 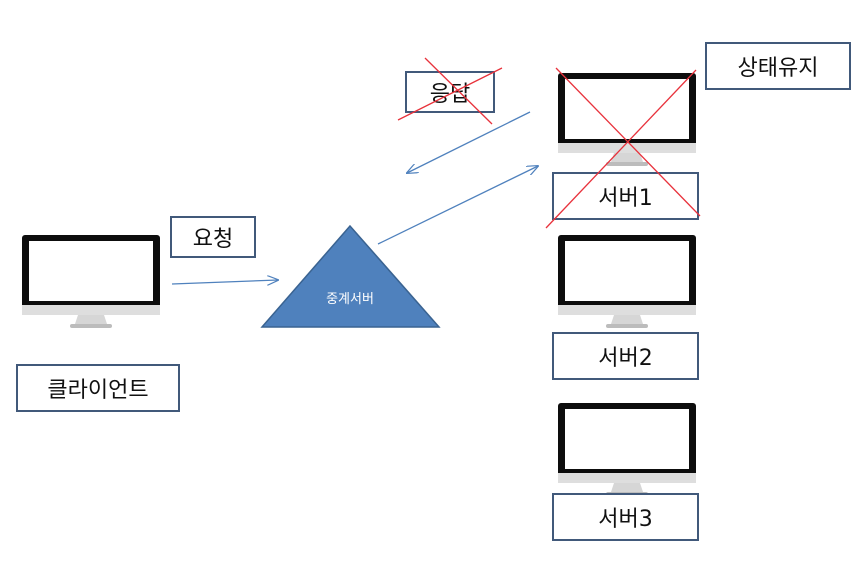 I want to click on response-cross-icon, so click(x=450, y=91).